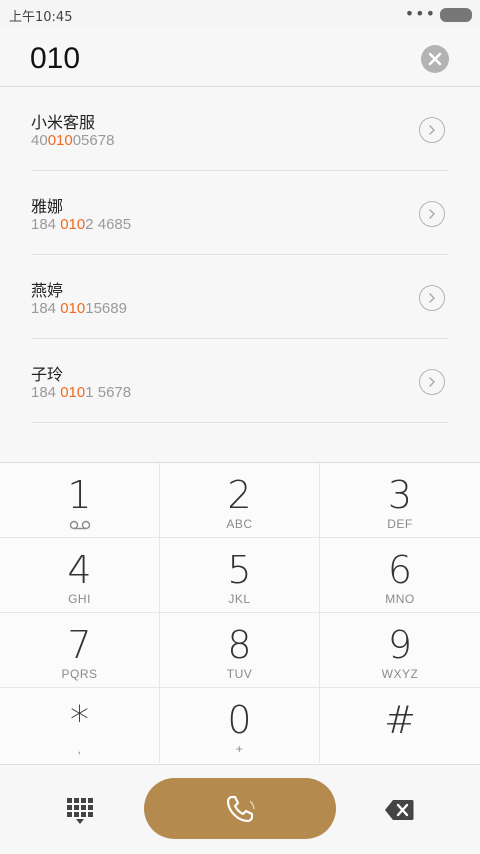 This screenshot has height=854, width=480. What do you see at coordinates (108, 224) in the screenshot?
I see `number-suffix: 2 4685` at bounding box center [108, 224].